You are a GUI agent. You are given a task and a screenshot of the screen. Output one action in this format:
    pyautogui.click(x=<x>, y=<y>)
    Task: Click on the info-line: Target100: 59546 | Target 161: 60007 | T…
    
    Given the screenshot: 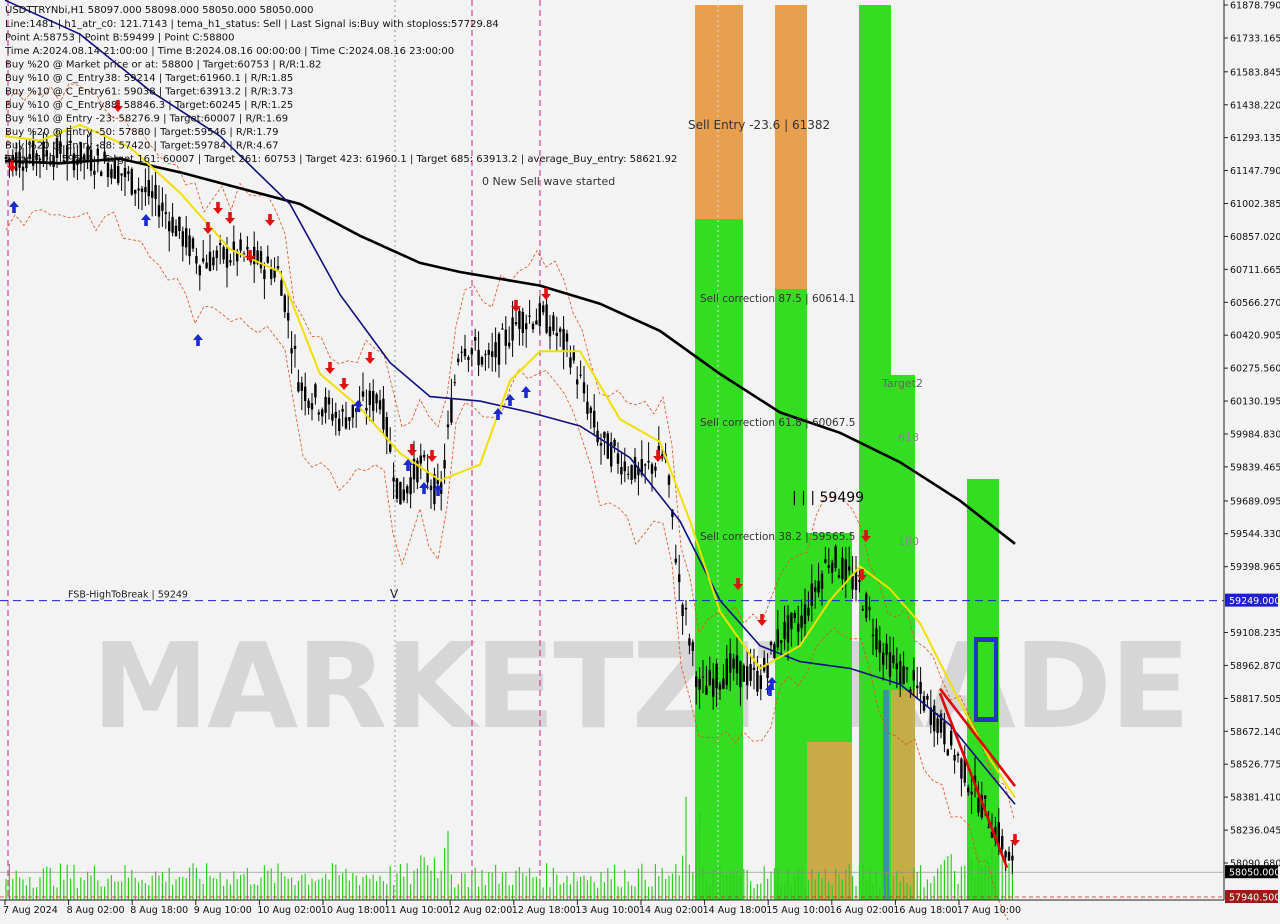 What is the action you would take?
    pyautogui.click(x=340, y=159)
    